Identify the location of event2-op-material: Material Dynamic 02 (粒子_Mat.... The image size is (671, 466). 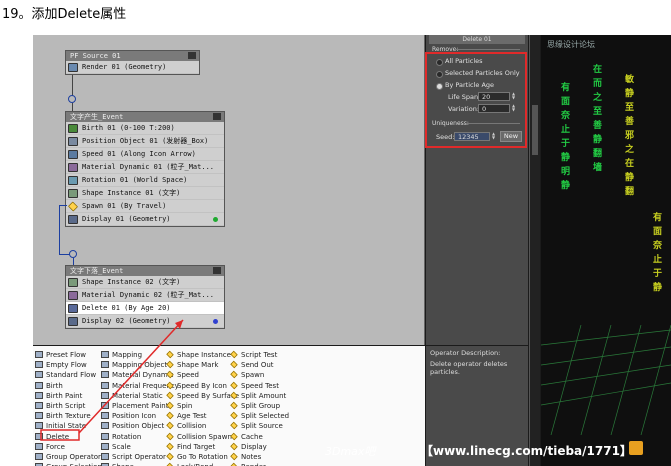
(145, 295).